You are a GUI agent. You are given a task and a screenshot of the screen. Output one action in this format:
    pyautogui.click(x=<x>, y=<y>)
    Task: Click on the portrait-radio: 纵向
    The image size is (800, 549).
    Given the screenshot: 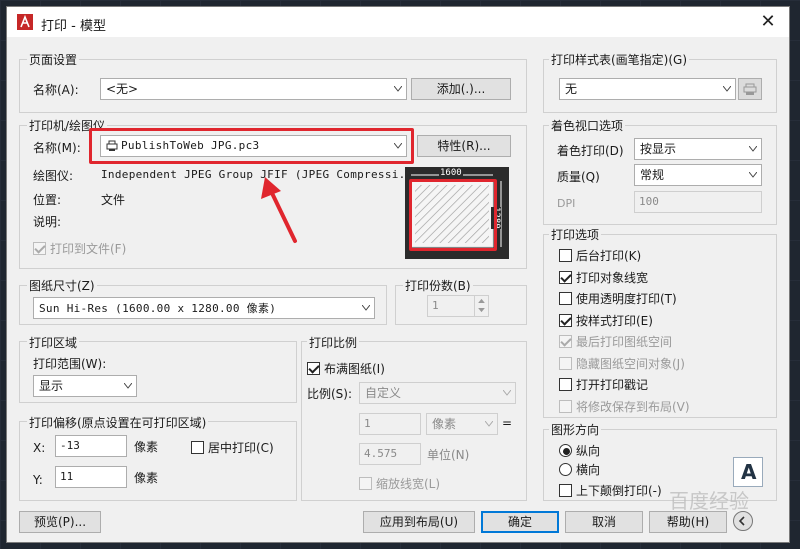 What is the action you would take?
    pyautogui.click(x=579, y=450)
    